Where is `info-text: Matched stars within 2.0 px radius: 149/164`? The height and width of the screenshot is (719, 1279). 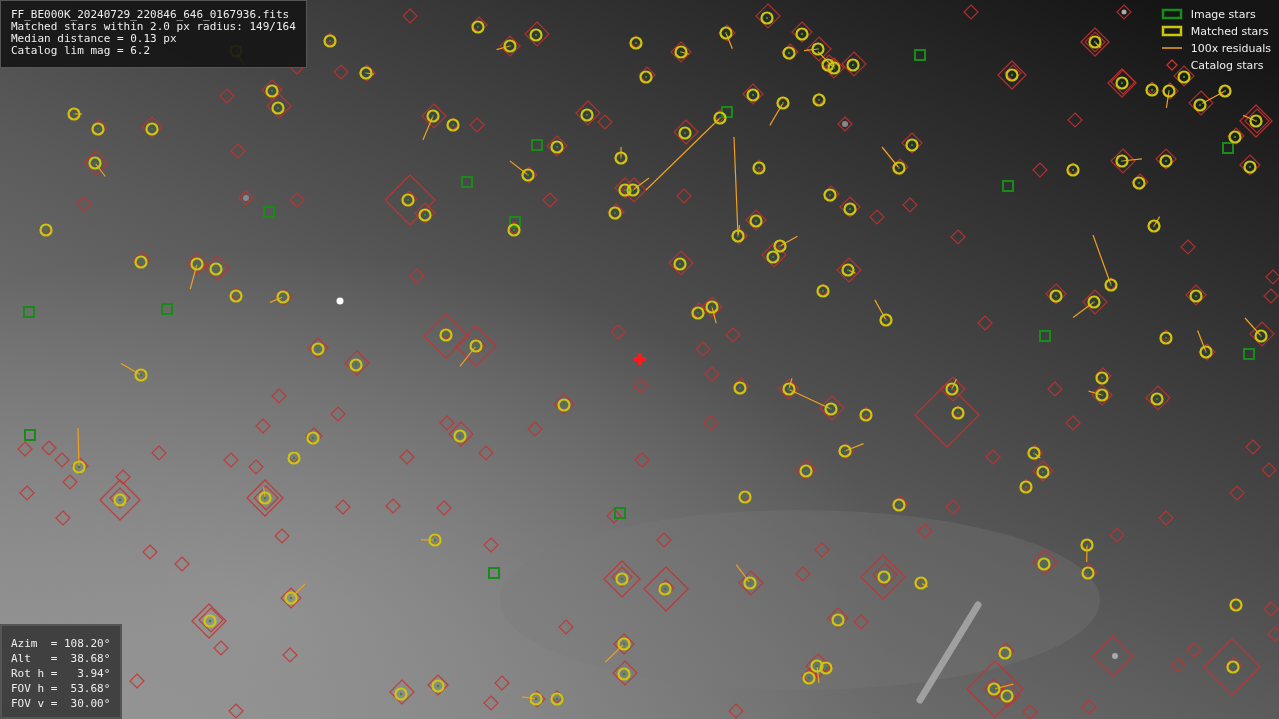 info-text: Matched stars within 2.0 px radius: 149/164 is located at coordinates (153, 27).